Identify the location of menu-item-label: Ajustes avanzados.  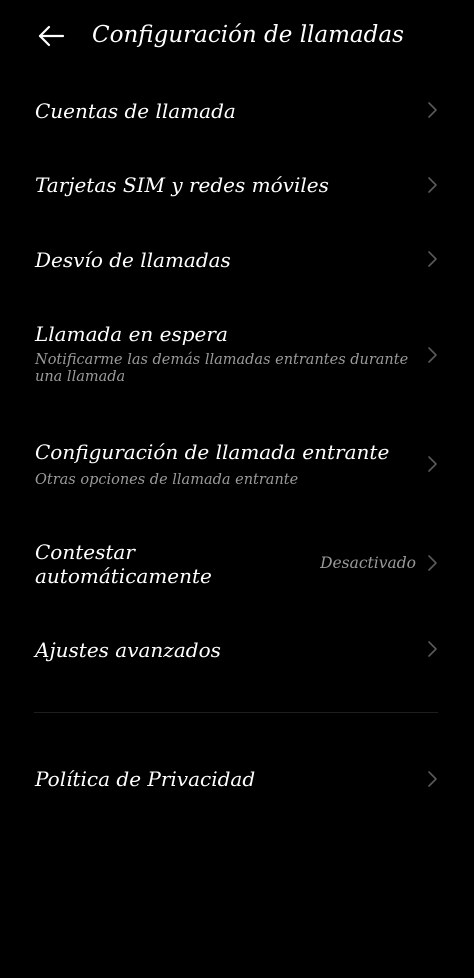
(128, 650).